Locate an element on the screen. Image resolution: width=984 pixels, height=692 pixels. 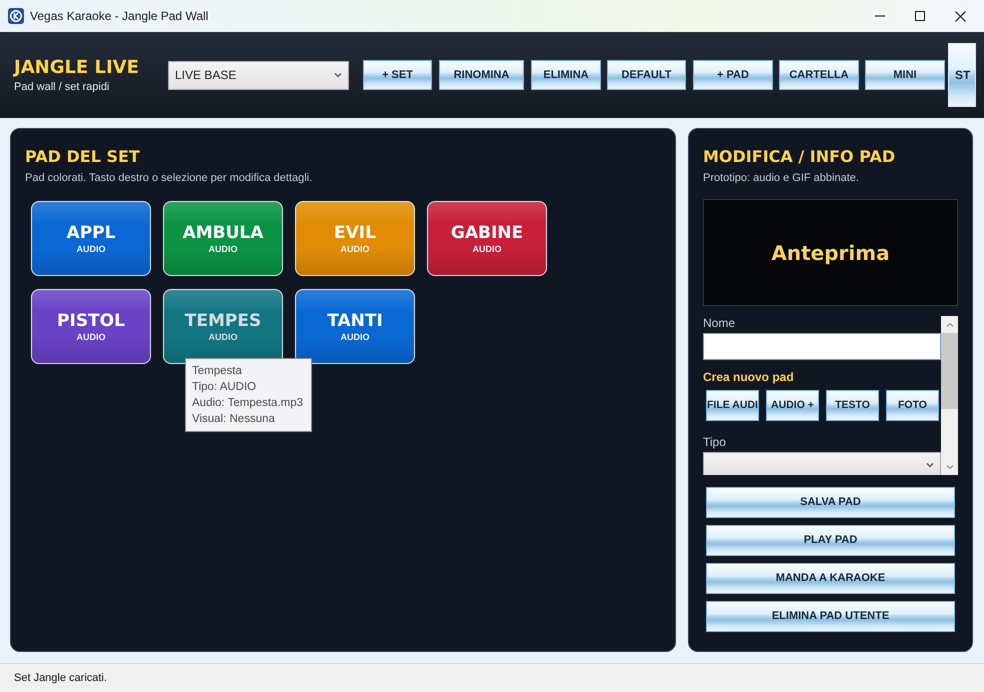
toolbar-button: RINOMINA is located at coordinates (481, 75).